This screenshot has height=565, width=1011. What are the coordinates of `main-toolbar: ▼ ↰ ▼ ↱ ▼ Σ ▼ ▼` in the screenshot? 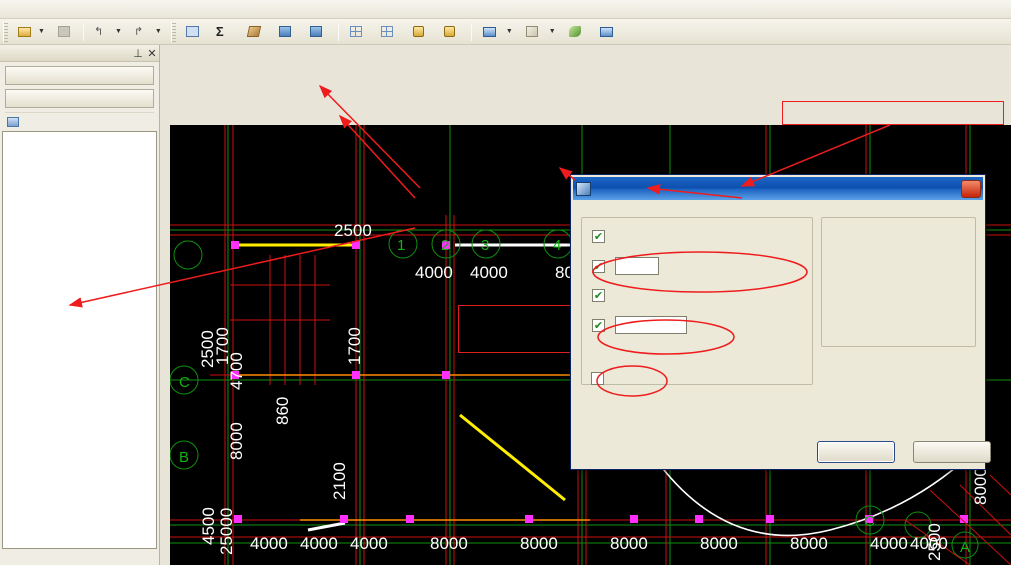 It's located at (505, 32).